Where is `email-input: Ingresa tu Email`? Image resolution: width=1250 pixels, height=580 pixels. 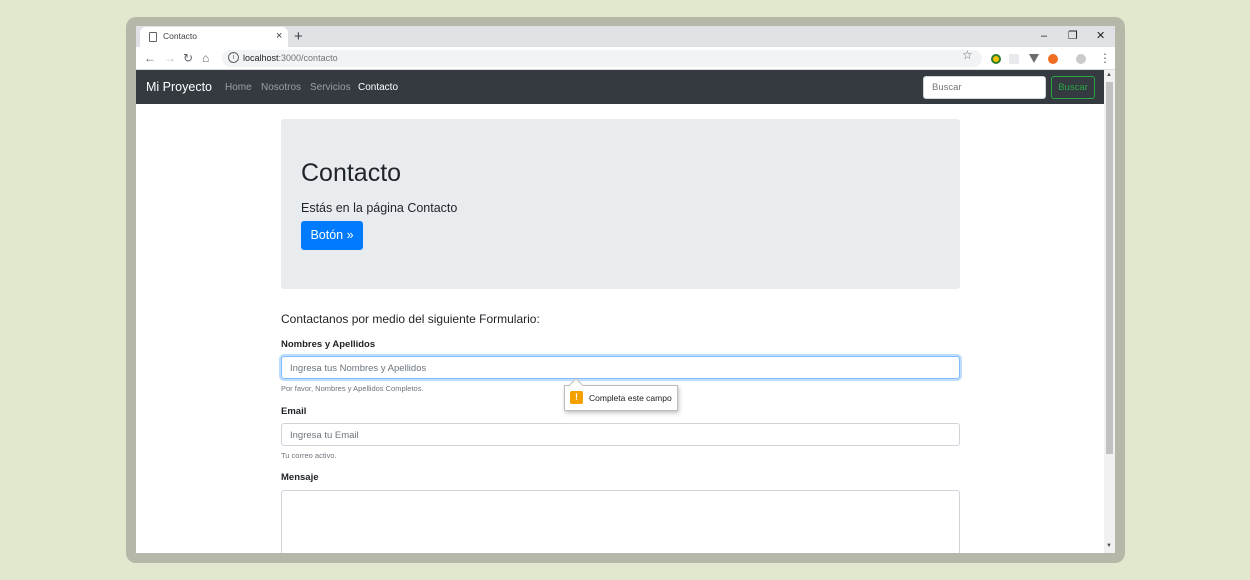 email-input: Ingresa tu Email is located at coordinates (620, 434).